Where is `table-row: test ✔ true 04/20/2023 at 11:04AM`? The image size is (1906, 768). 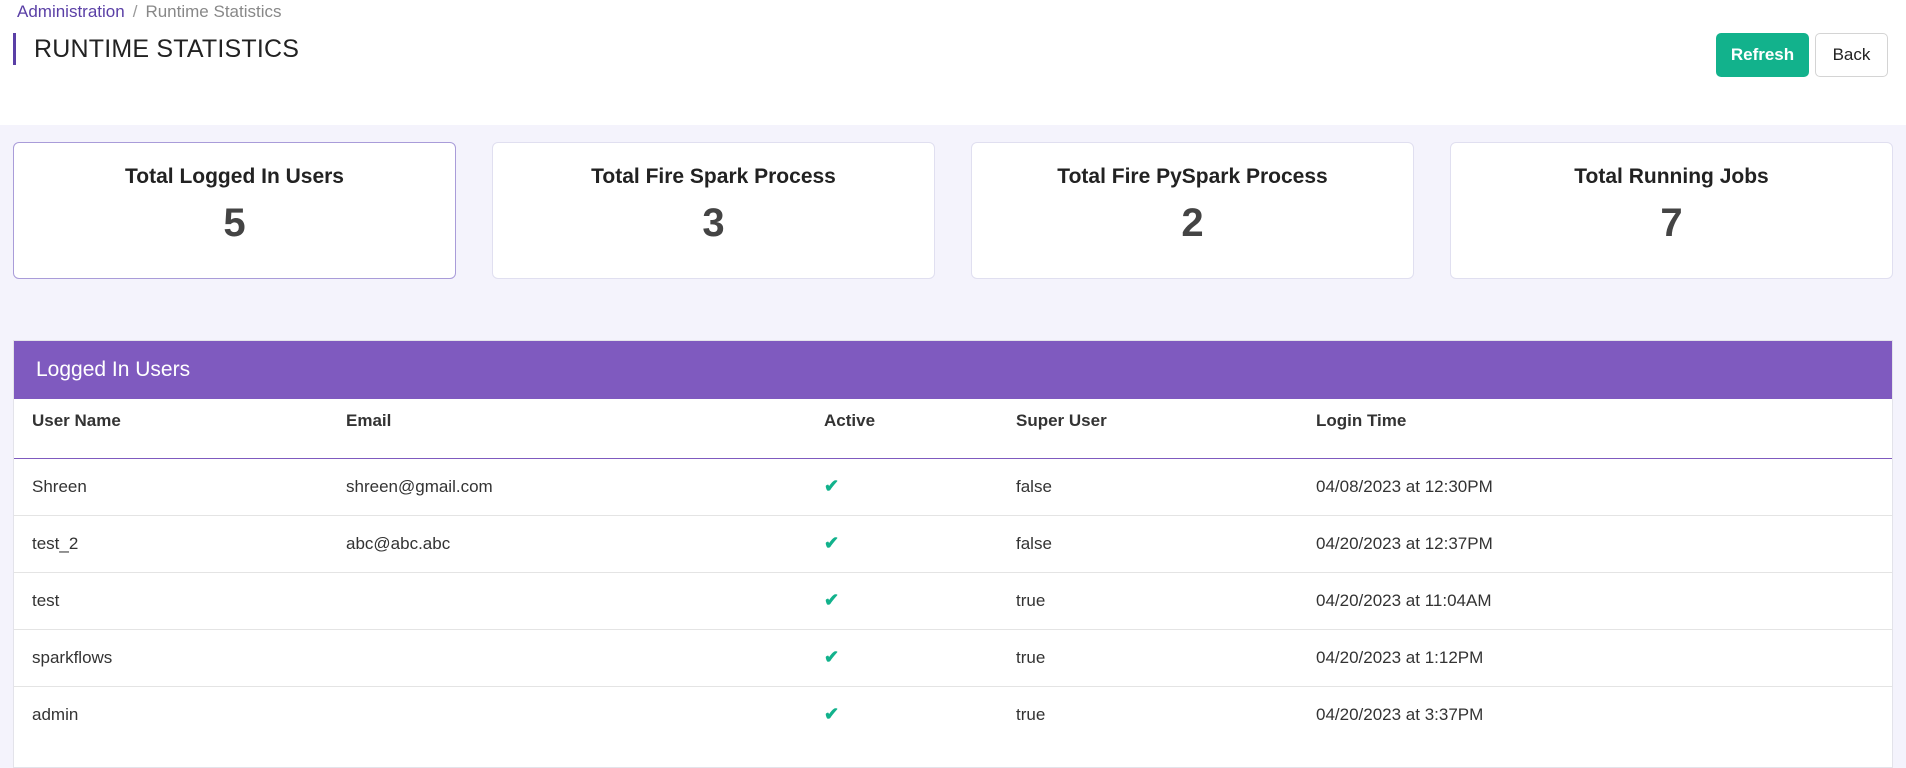
table-row: test ✔ true 04/20/2023 at 11:04AM is located at coordinates (953, 601).